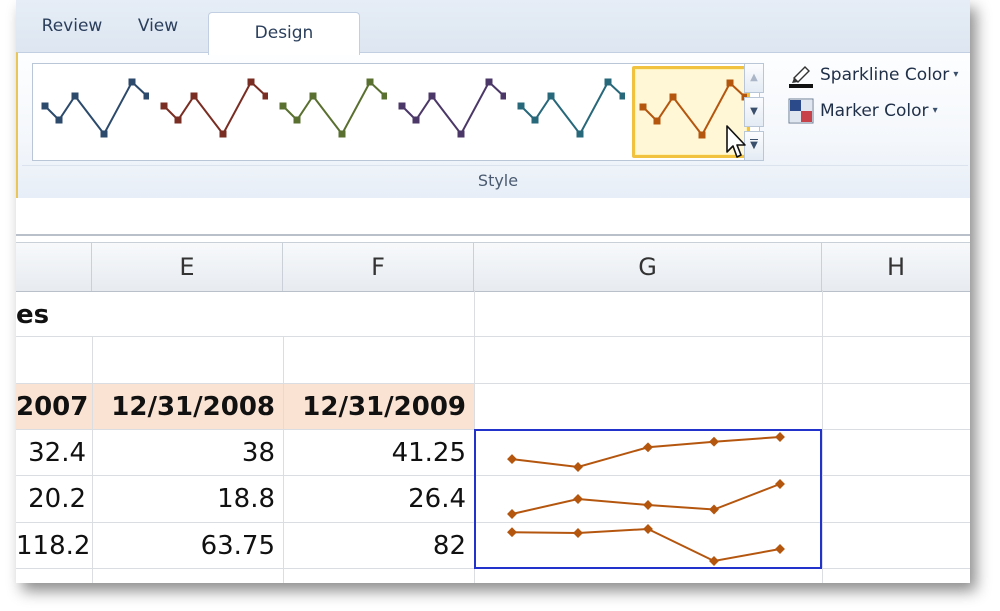 The image size is (1000, 611). I want to click on tab-design: Design, so click(284, 33).